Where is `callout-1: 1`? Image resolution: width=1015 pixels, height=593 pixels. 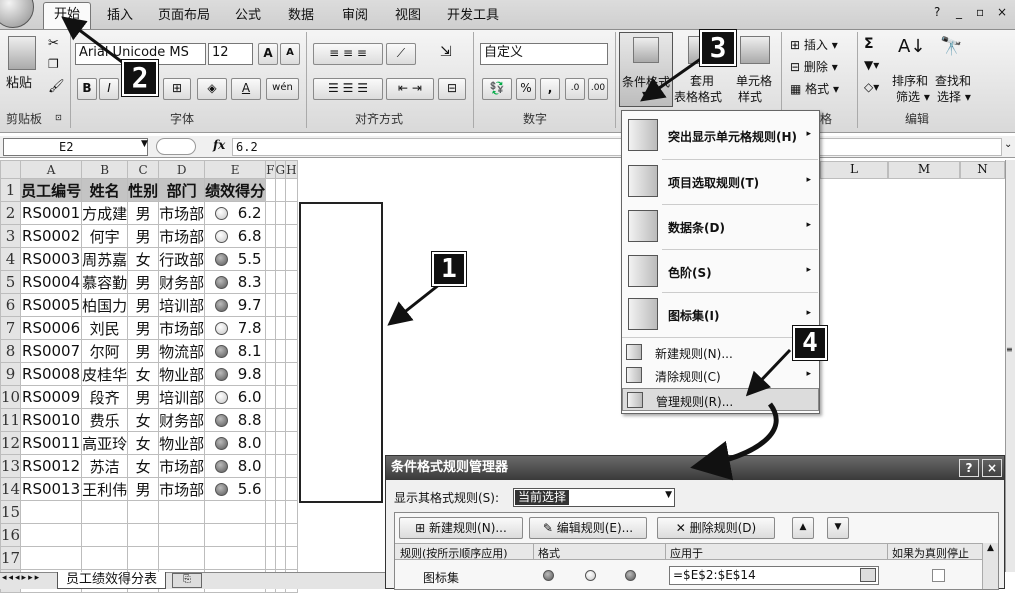 callout-1: 1 is located at coordinates (449, 269).